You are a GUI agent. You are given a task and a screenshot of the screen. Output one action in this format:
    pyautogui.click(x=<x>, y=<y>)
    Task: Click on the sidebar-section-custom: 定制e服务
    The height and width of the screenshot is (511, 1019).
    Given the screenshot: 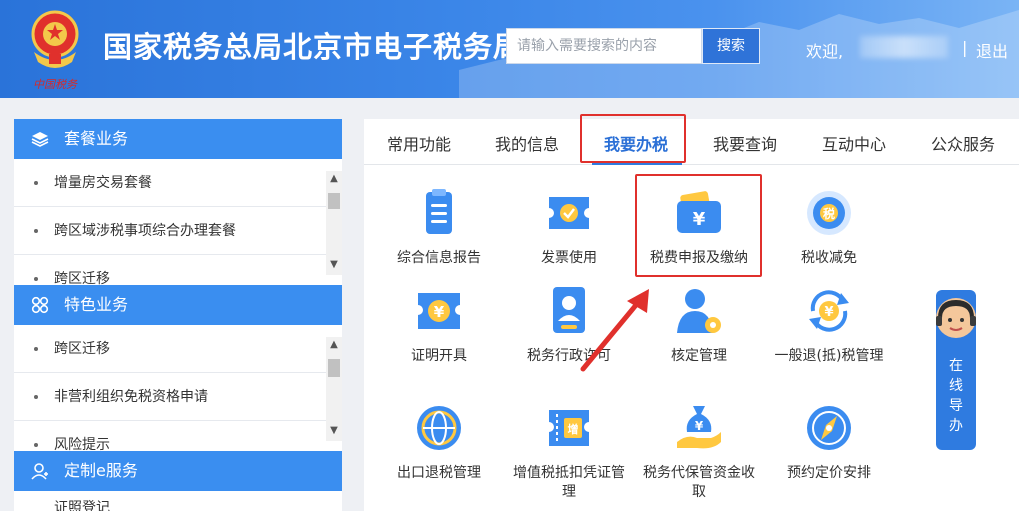 What is the action you would take?
    pyautogui.click(x=178, y=471)
    